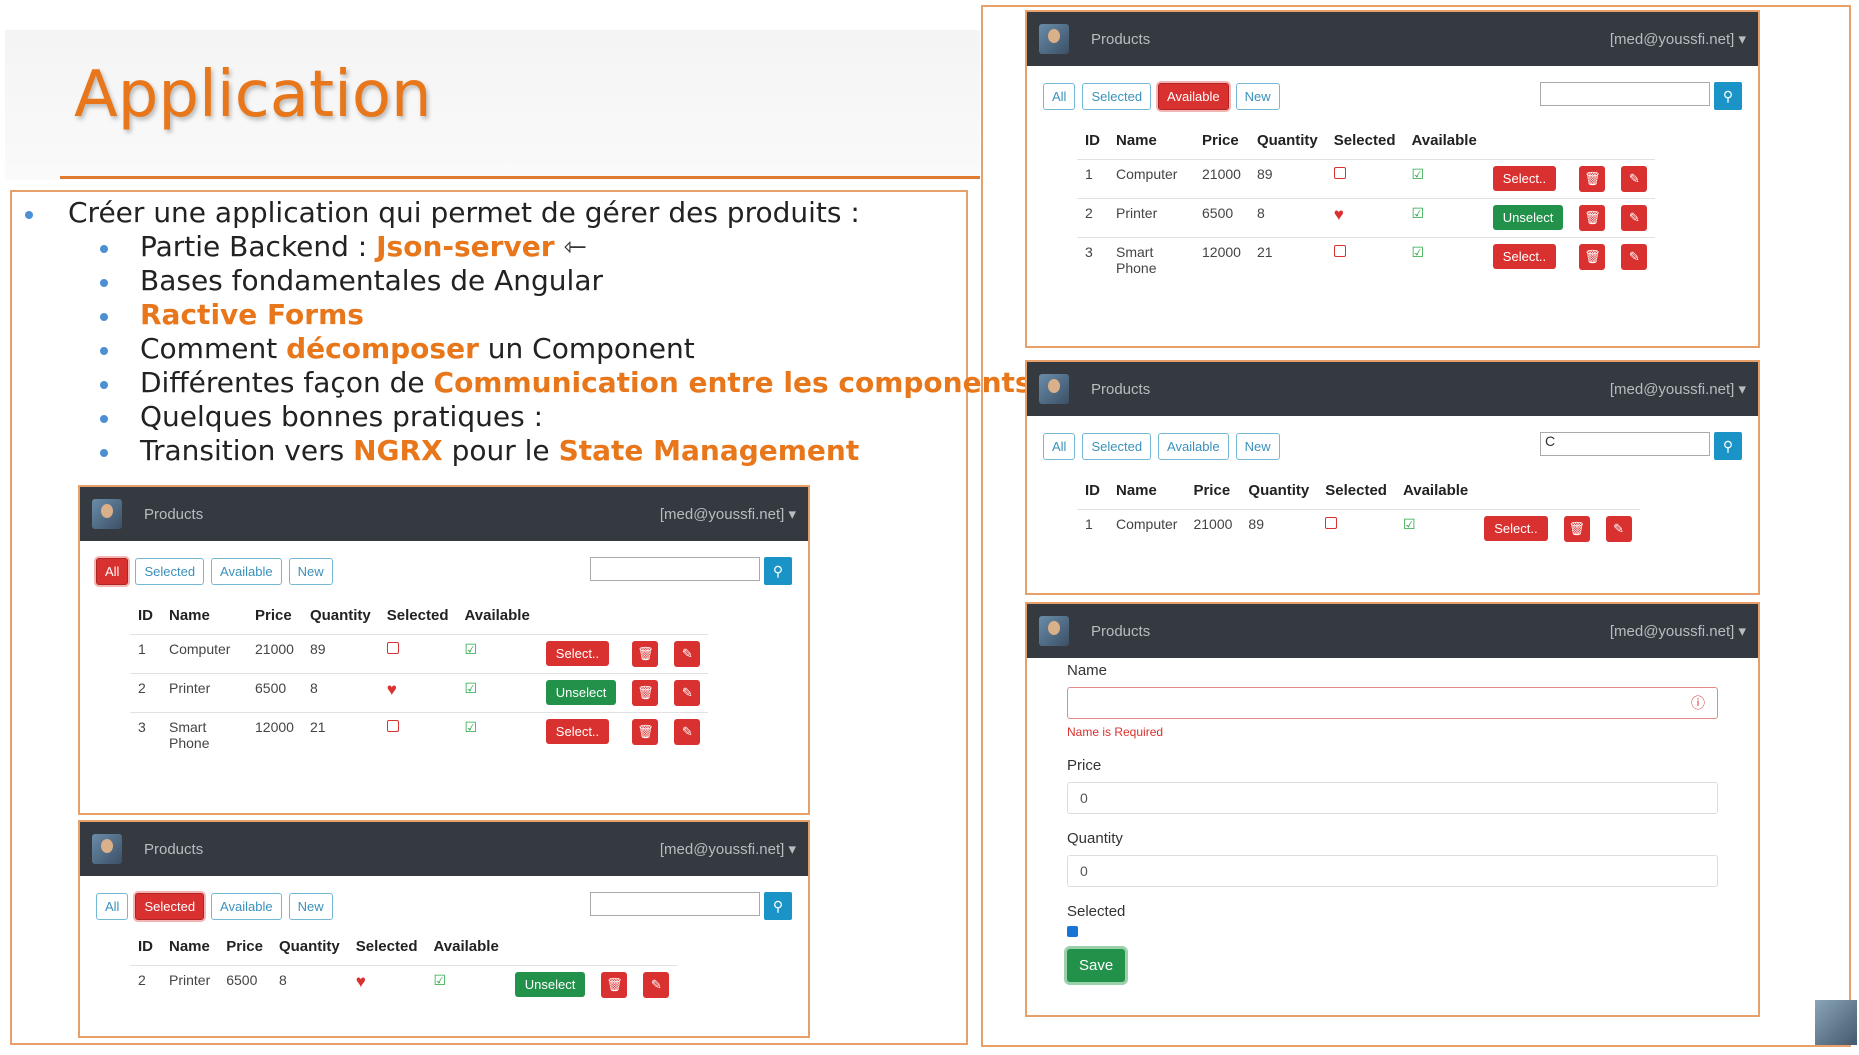 Image resolution: width=1859 pixels, height=1055 pixels. Describe the element at coordinates (1366, 259) in the screenshot. I see `table-row: 3 Smart Phone 12000 21 ☑ Select.. 🗑 ✎` at that location.